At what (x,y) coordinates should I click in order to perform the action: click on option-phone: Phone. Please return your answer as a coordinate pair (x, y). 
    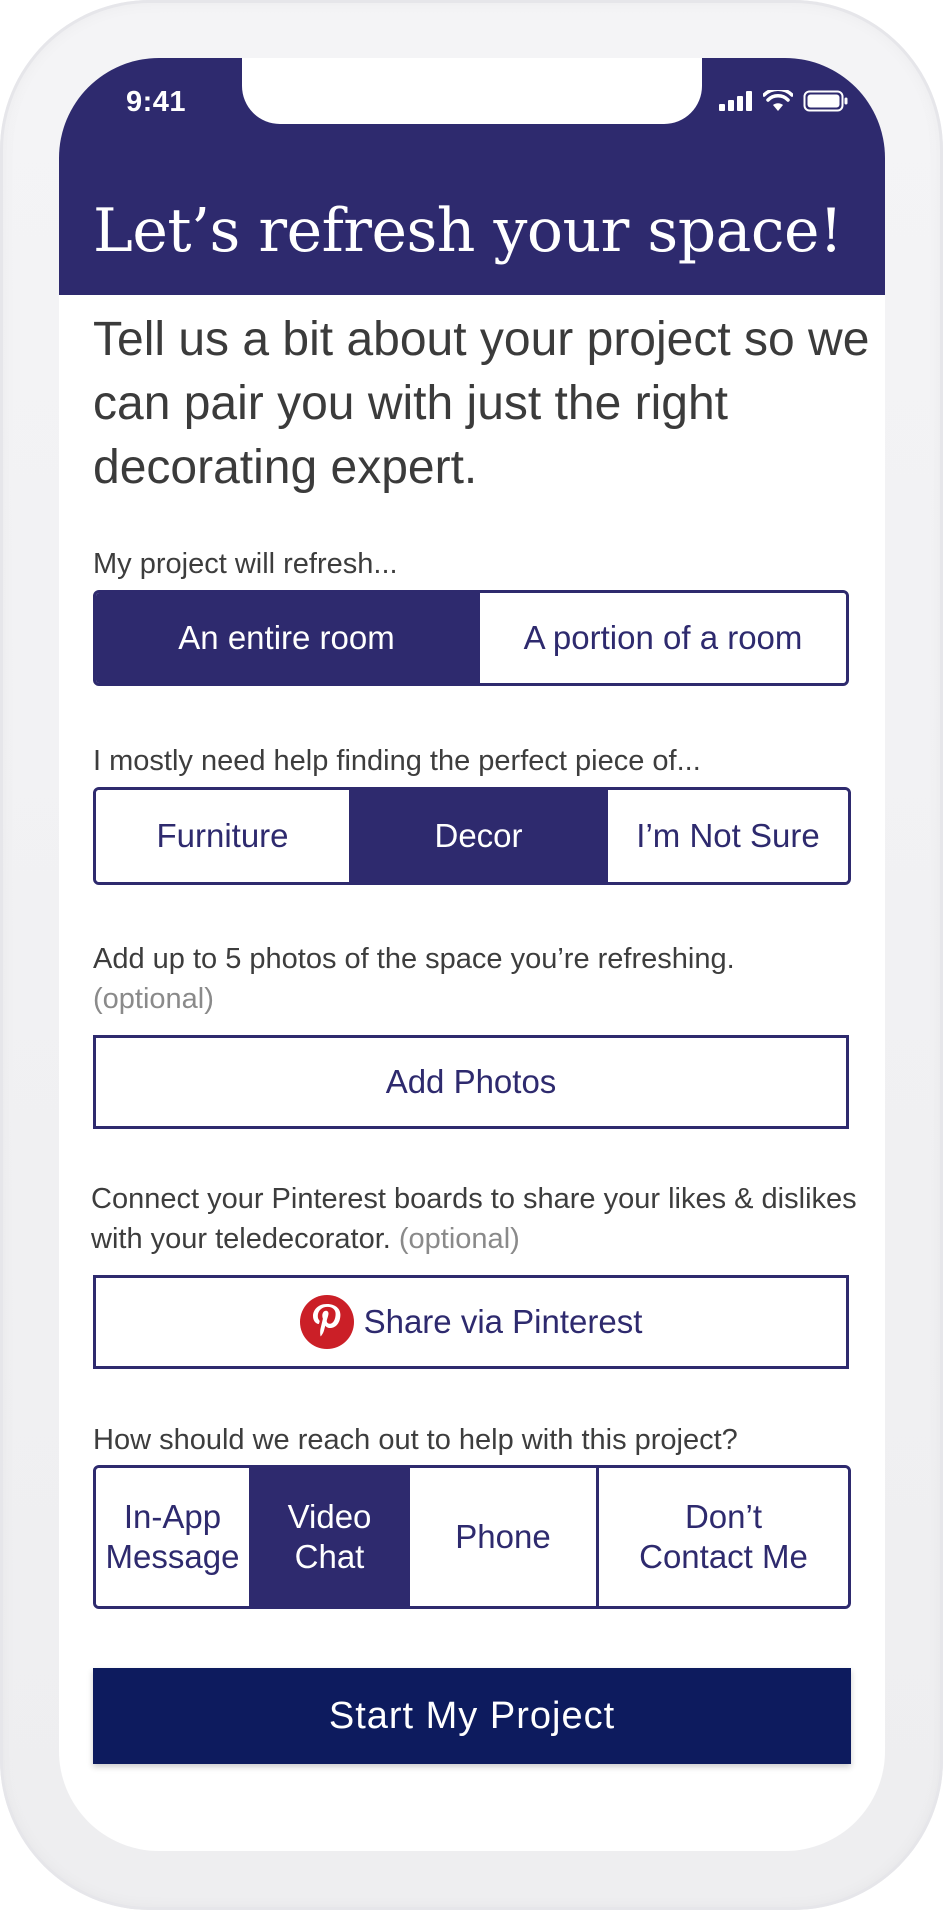
    Looking at the image, I should click on (501, 1537).